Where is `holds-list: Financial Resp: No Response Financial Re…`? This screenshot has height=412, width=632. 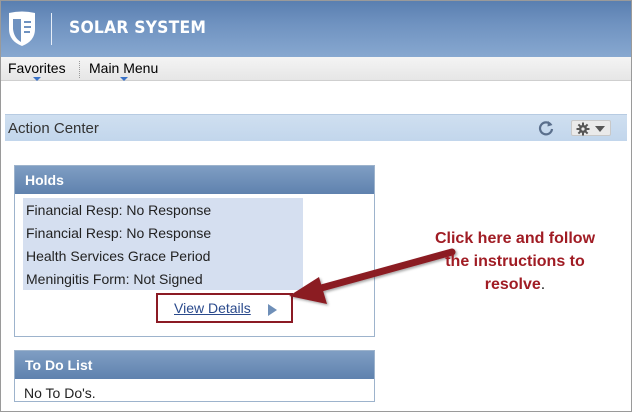 holds-list: Financial Resp: No Response Financial Re… is located at coordinates (163, 244).